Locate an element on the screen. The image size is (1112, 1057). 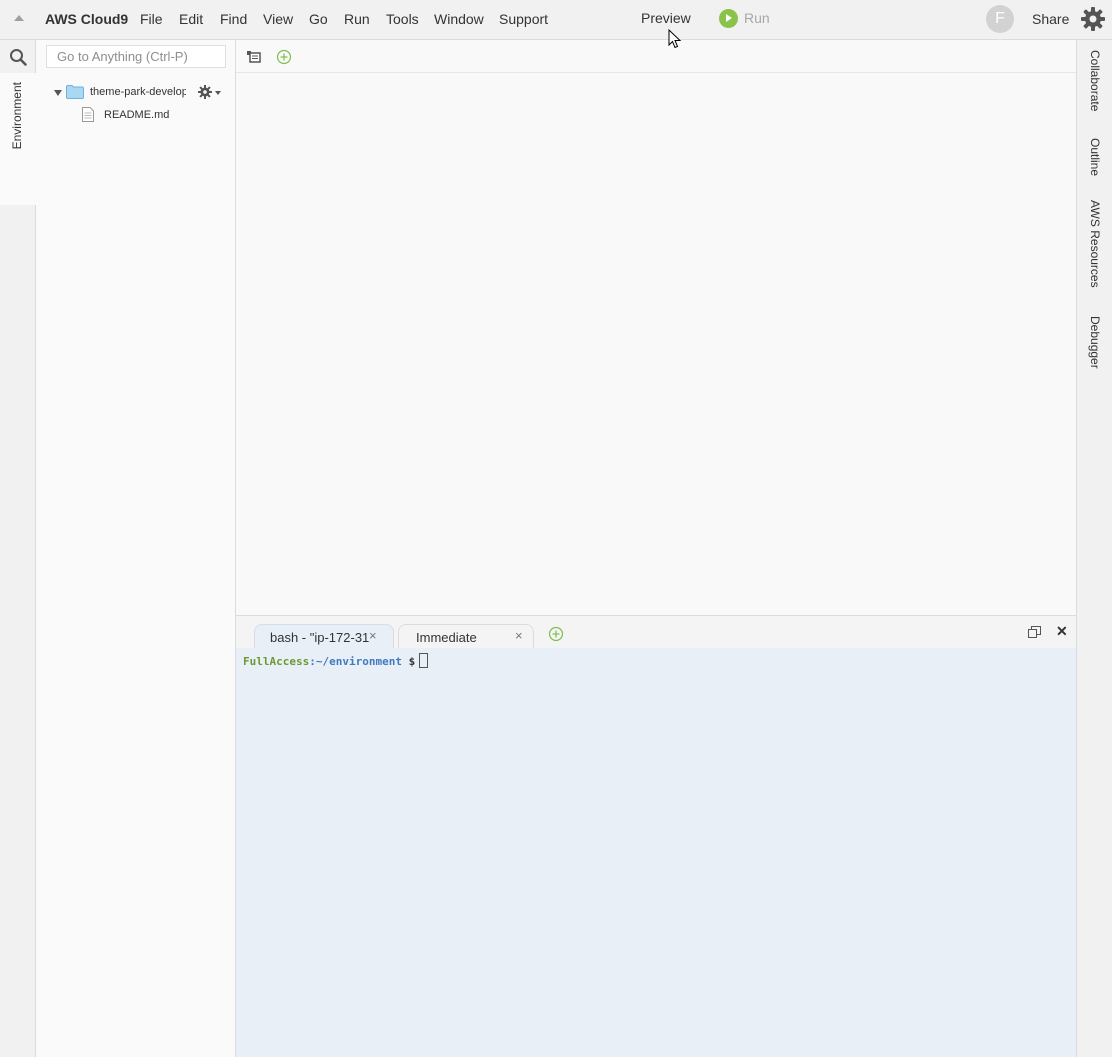
preview-button: Preview is located at coordinates (666, 18).